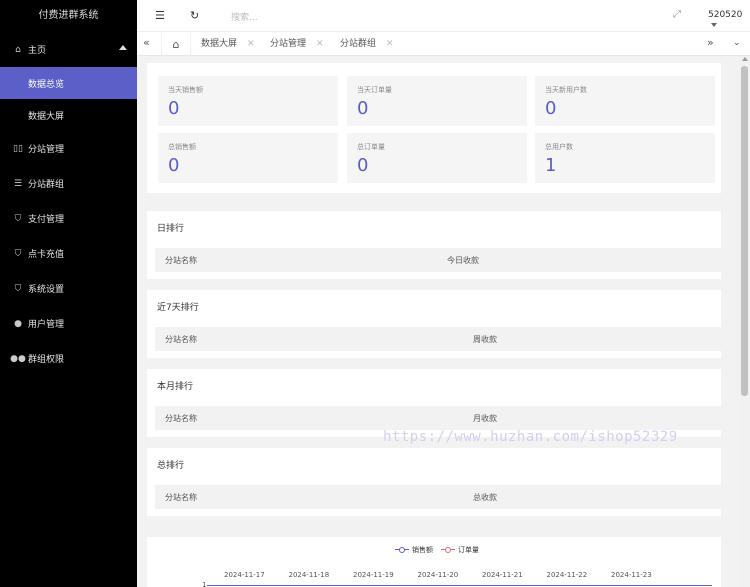 The width and height of the screenshot is (750, 587). Describe the element at coordinates (160, 15) in the screenshot. I see `menu-toggle-icon: ☰` at that location.